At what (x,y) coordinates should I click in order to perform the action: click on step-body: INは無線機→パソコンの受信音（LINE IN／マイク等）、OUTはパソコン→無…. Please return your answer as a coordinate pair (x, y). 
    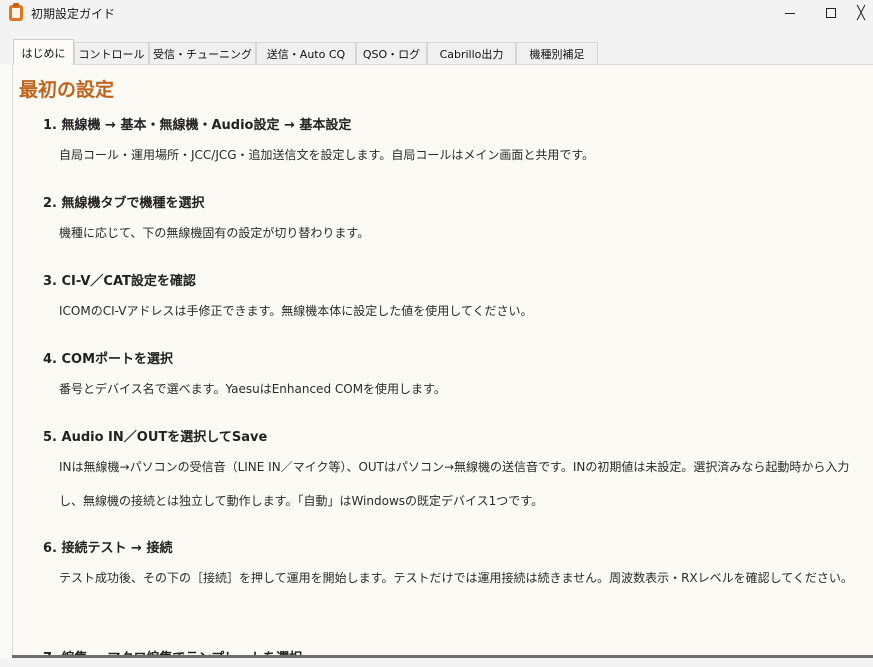
    Looking at the image, I should click on (454, 484).